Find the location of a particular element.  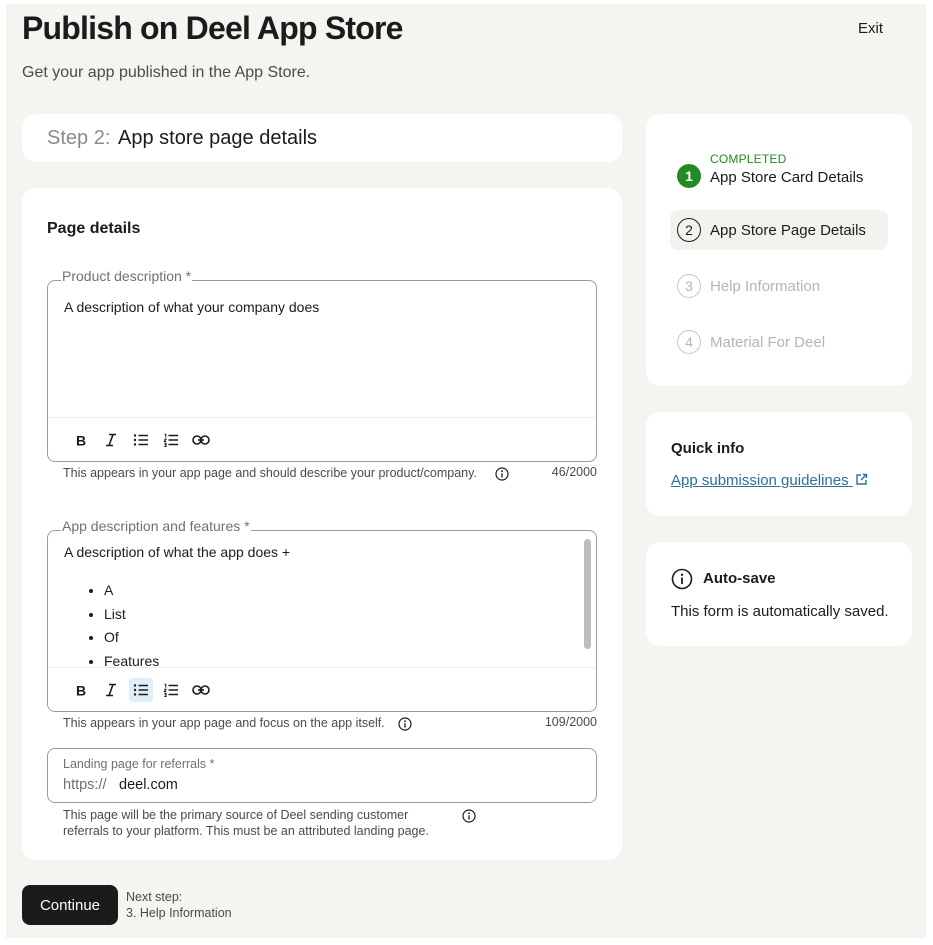

submission-guidelines-link: App submission guidelines is located at coordinates (769, 480).